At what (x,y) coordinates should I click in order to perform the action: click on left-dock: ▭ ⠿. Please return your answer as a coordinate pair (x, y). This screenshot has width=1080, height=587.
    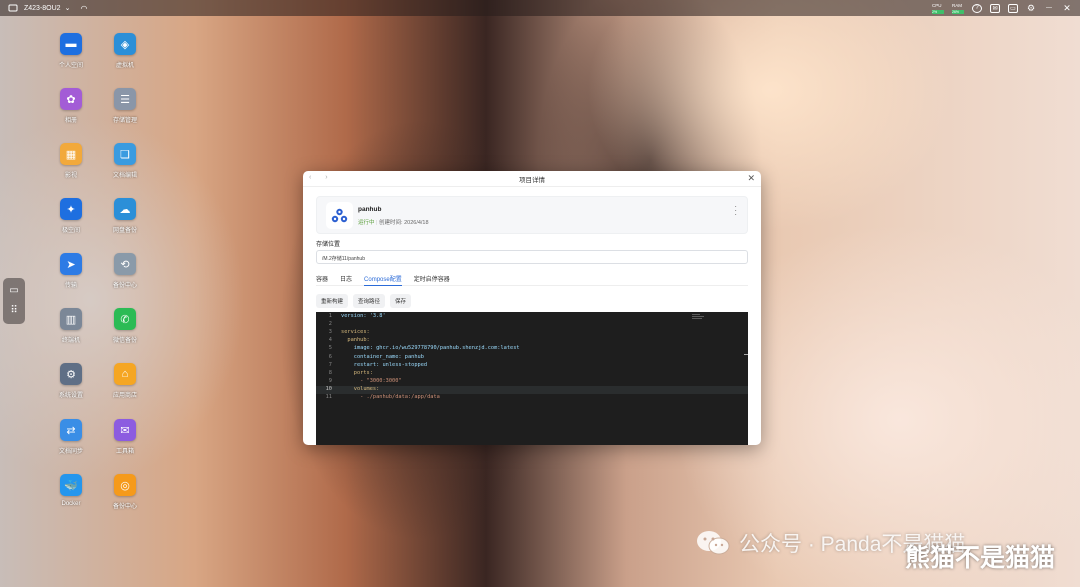
    Looking at the image, I should click on (14, 301).